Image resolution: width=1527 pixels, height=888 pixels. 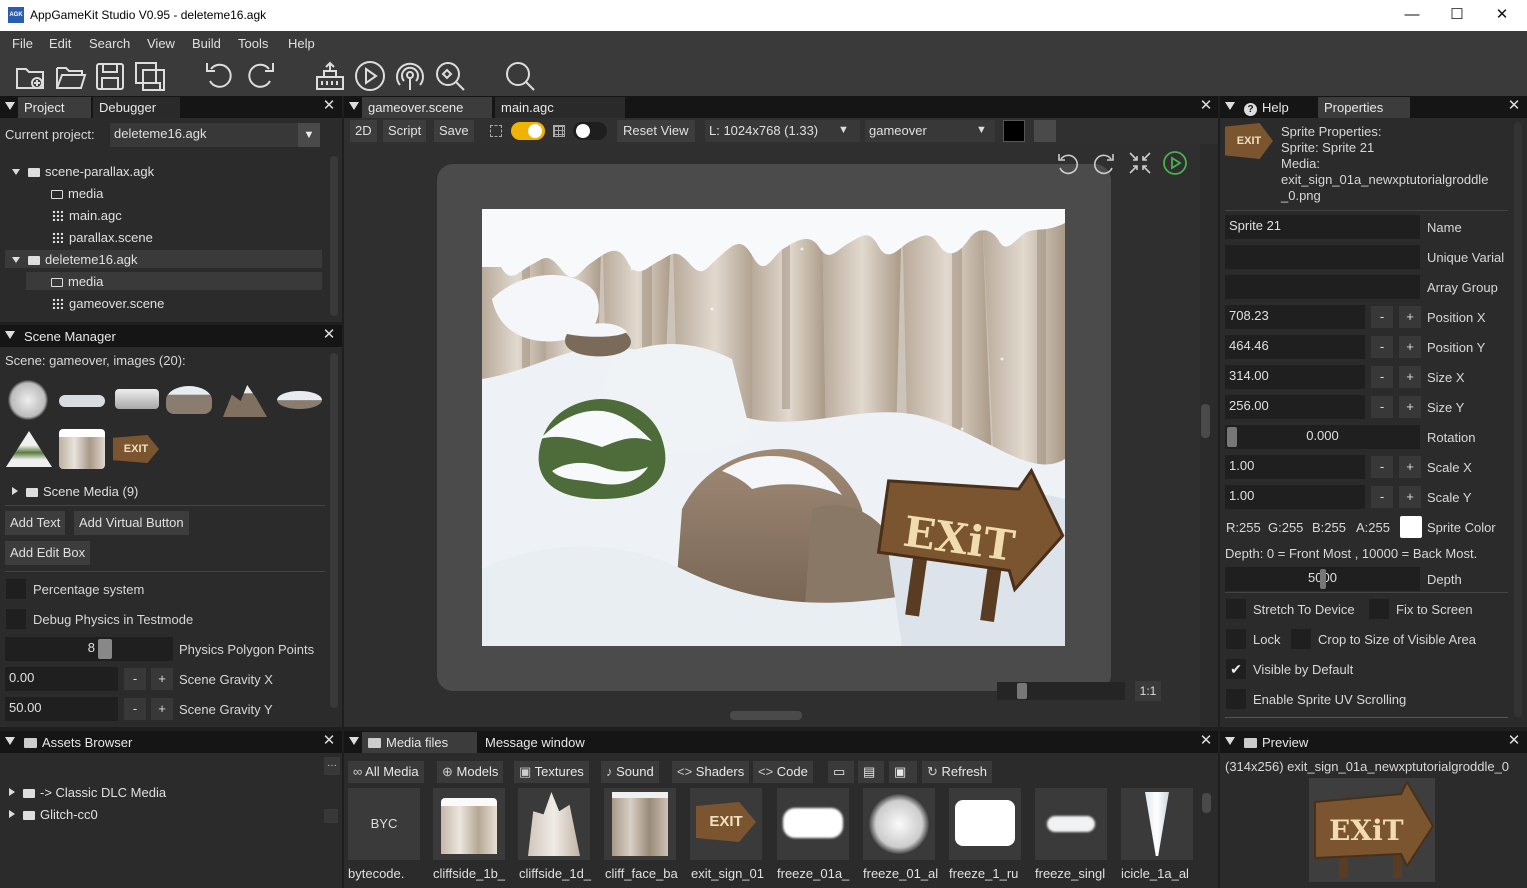 I want to click on grid-icon, so click(x=559, y=131).